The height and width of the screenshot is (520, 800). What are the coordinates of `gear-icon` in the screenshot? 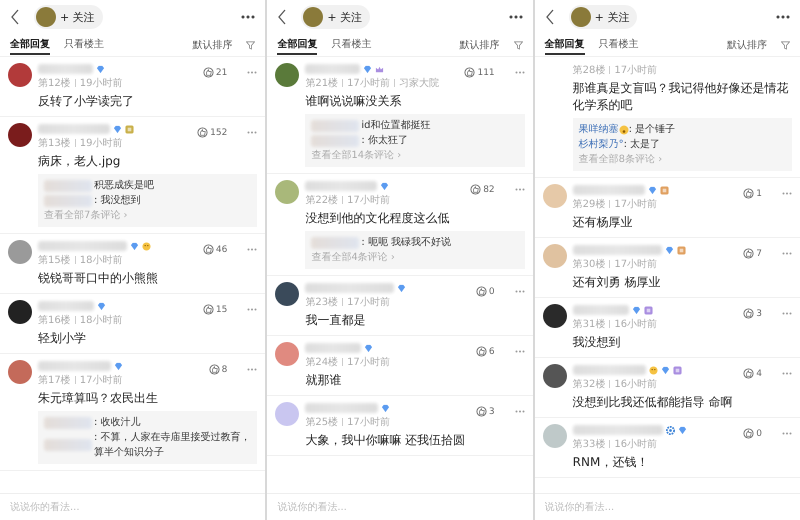 It's located at (670, 430).